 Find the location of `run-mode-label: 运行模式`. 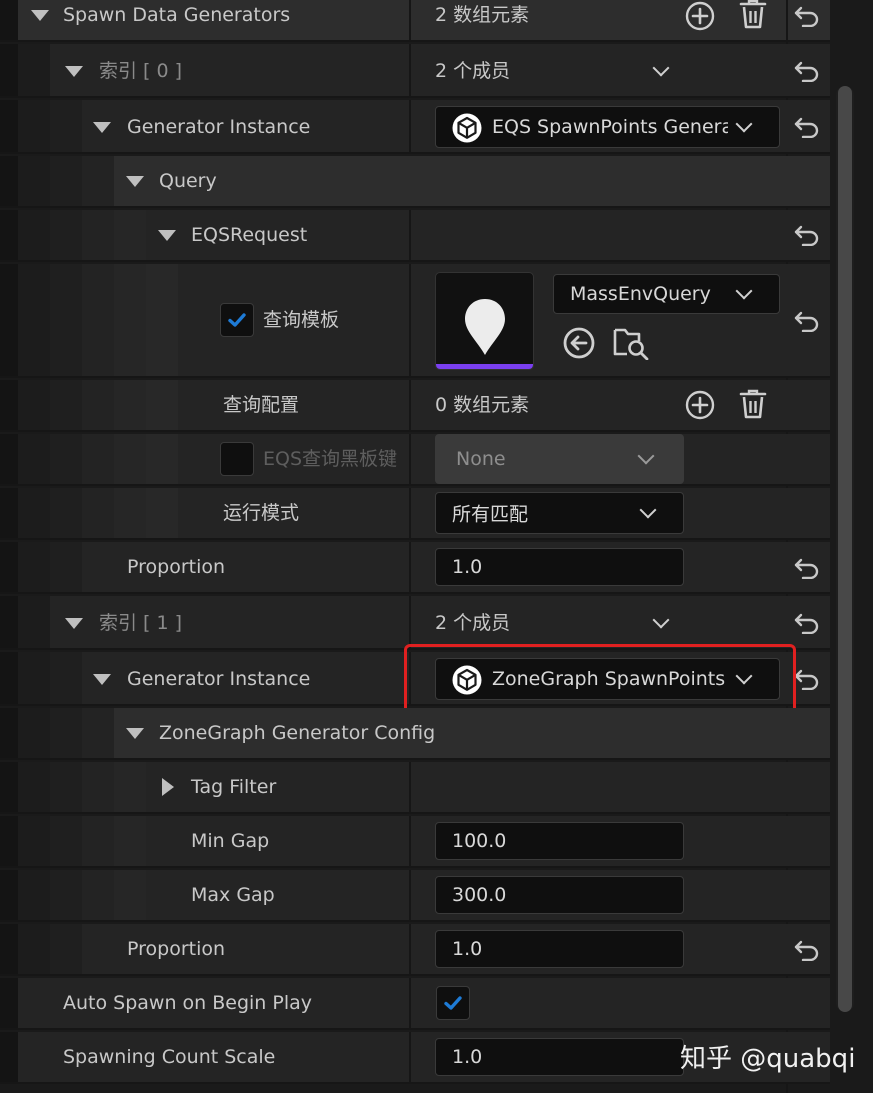

run-mode-label: 运行模式 is located at coordinates (261, 513).